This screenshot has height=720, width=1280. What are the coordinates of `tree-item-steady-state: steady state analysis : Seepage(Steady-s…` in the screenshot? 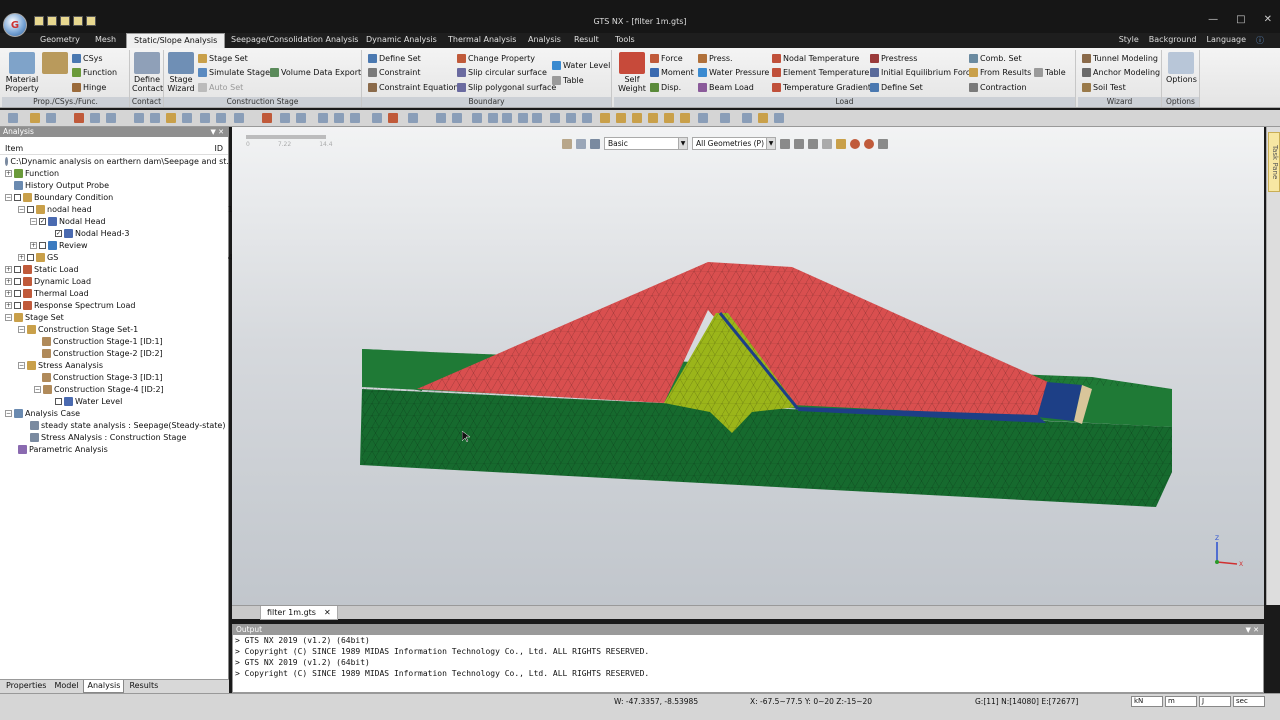 It's located at (144, 425).